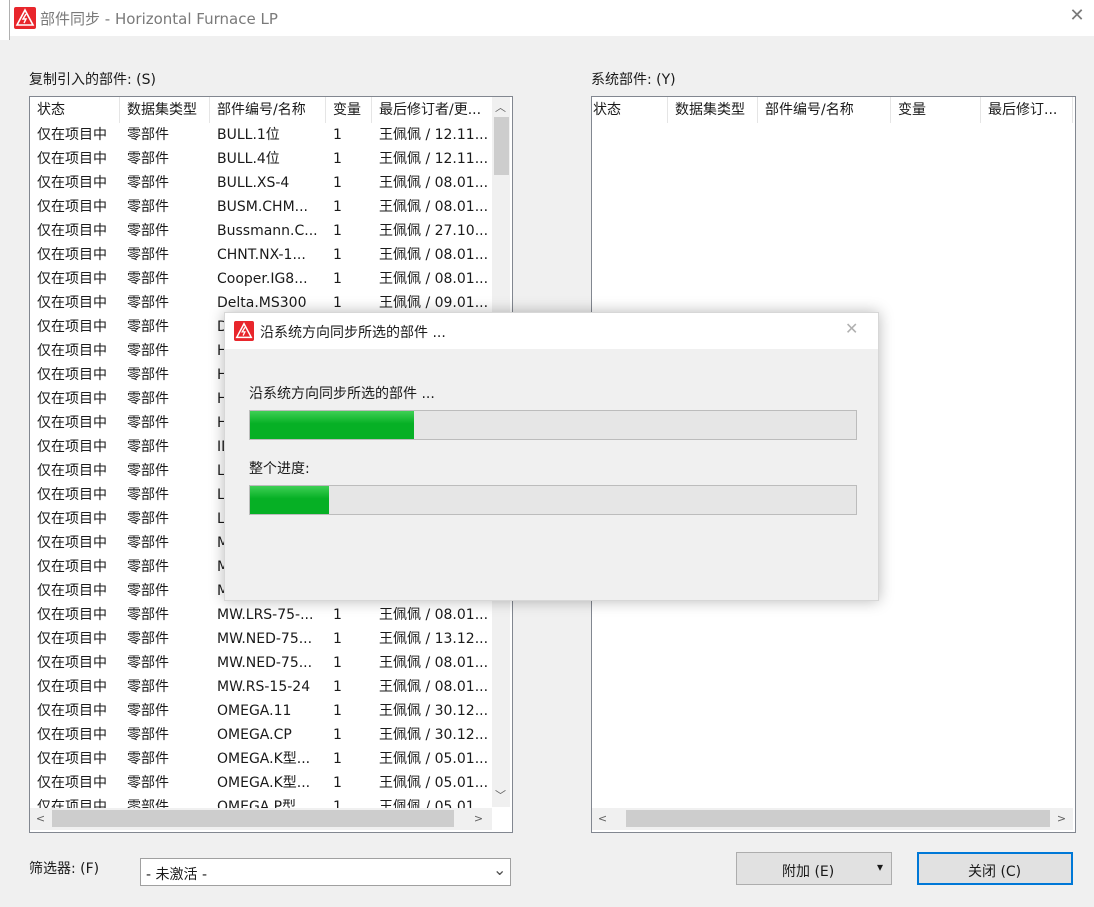 This screenshot has width=1094, height=907. What do you see at coordinates (500, 107) in the screenshot?
I see `scroll-up-icon: ︿` at bounding box center [500, 107].